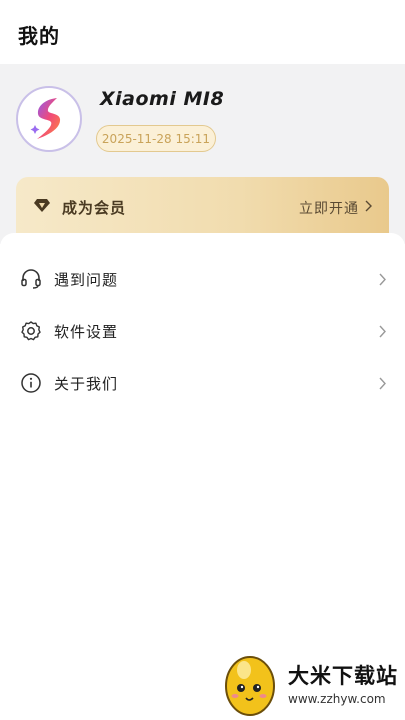  What do you see at coordinates (202, 32) in the screenshot?
I see `header: 我的` at bounding box center [202, 32].